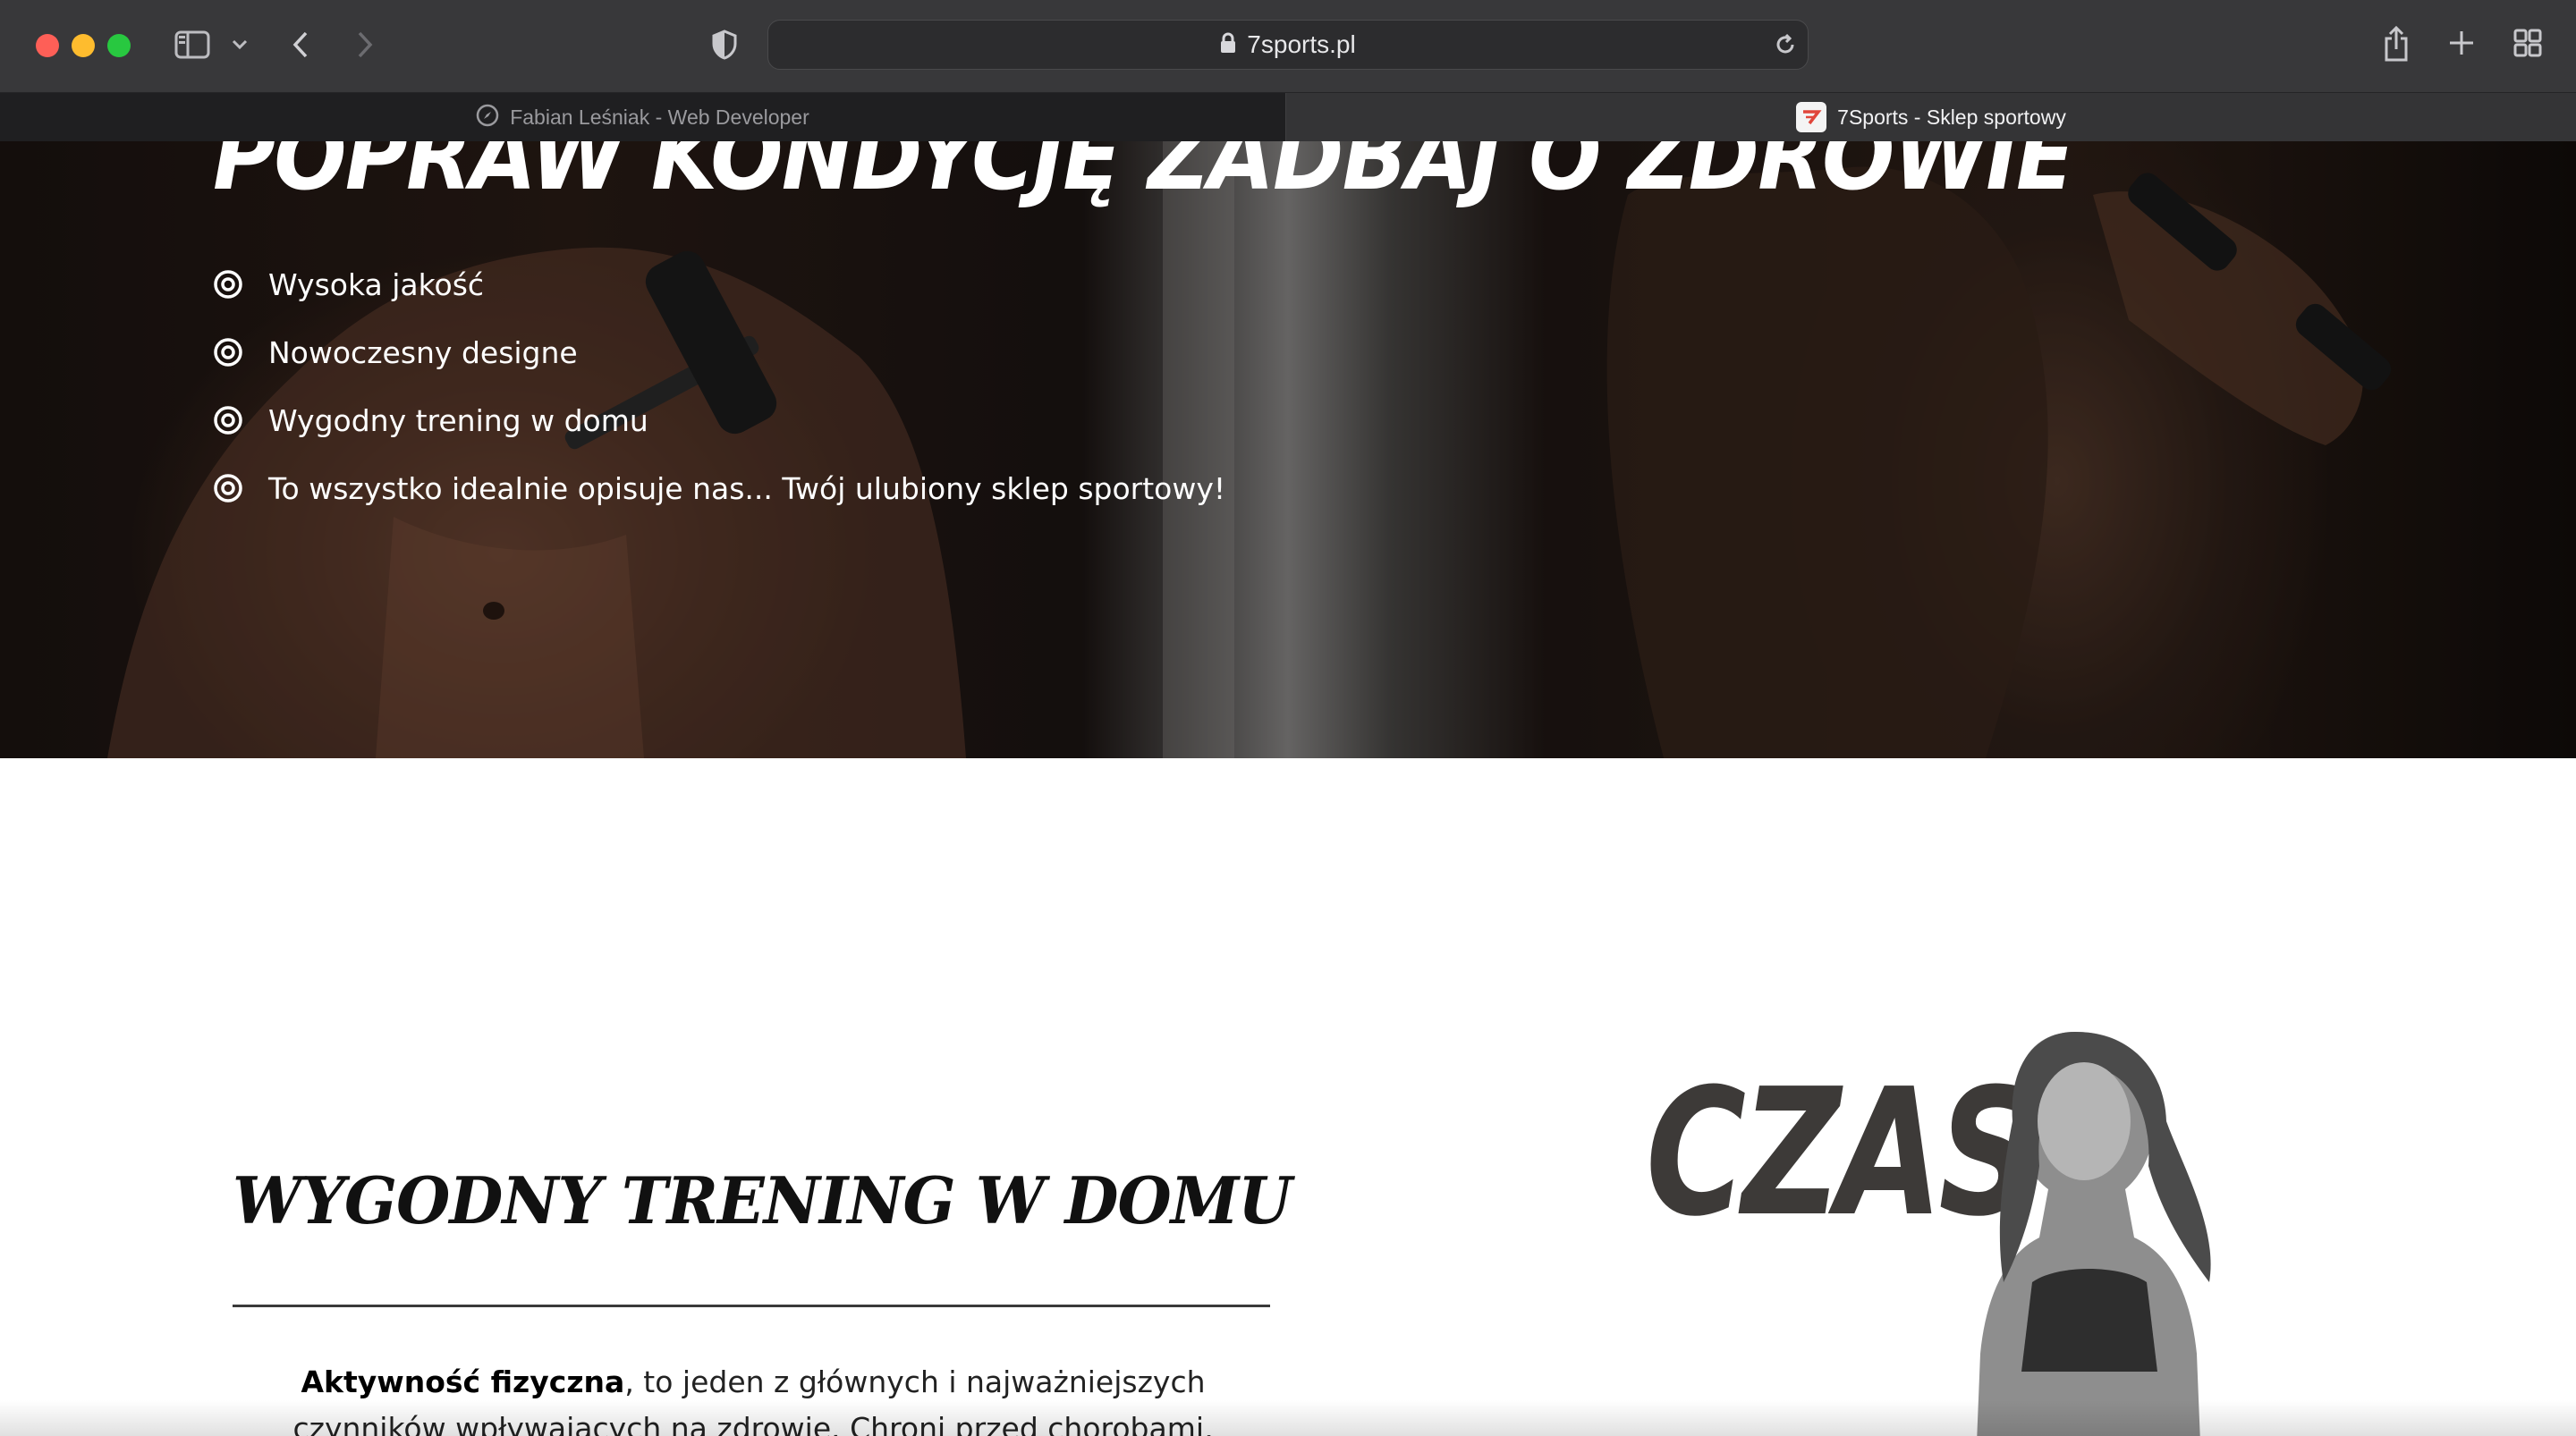  Describe the element at coordinates (724, 45) in the screenshot. I see `privacy-shield-icon` at that location.